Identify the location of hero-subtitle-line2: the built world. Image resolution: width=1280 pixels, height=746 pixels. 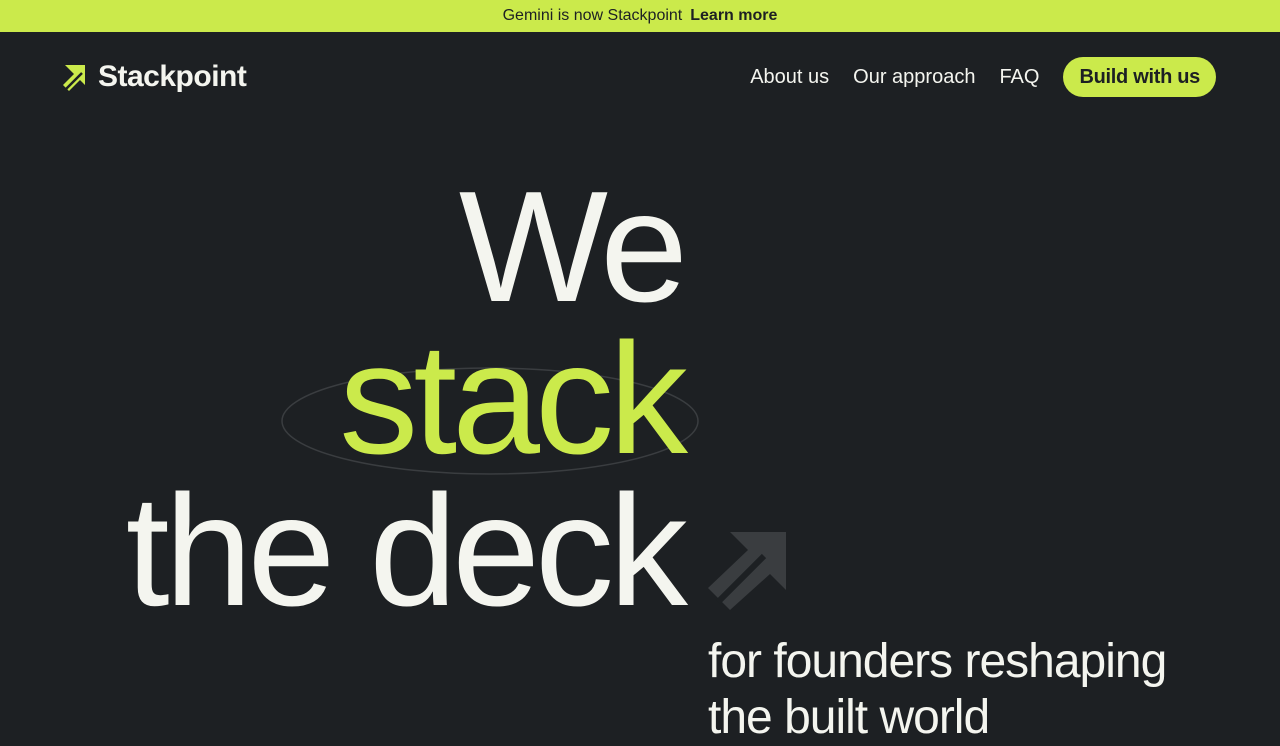
(849, 717).